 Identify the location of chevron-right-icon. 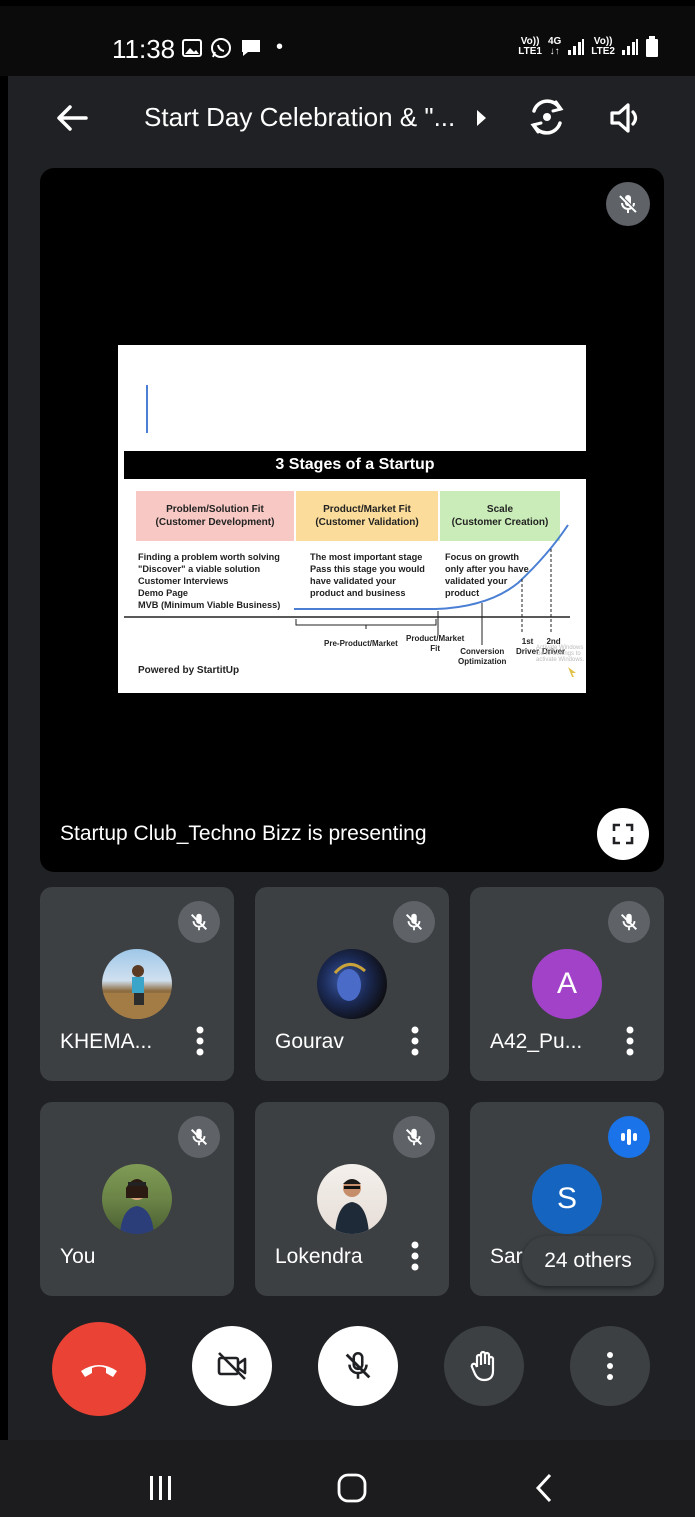
(481, 118).